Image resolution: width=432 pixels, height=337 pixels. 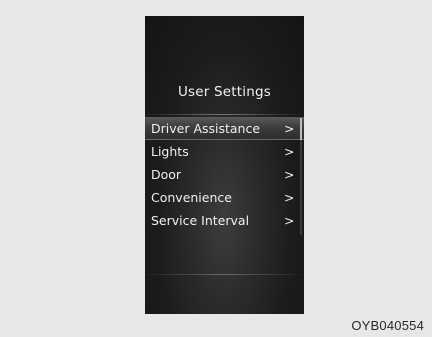 I want to click on menu-item-label: Door, so click(x=166, y=174).